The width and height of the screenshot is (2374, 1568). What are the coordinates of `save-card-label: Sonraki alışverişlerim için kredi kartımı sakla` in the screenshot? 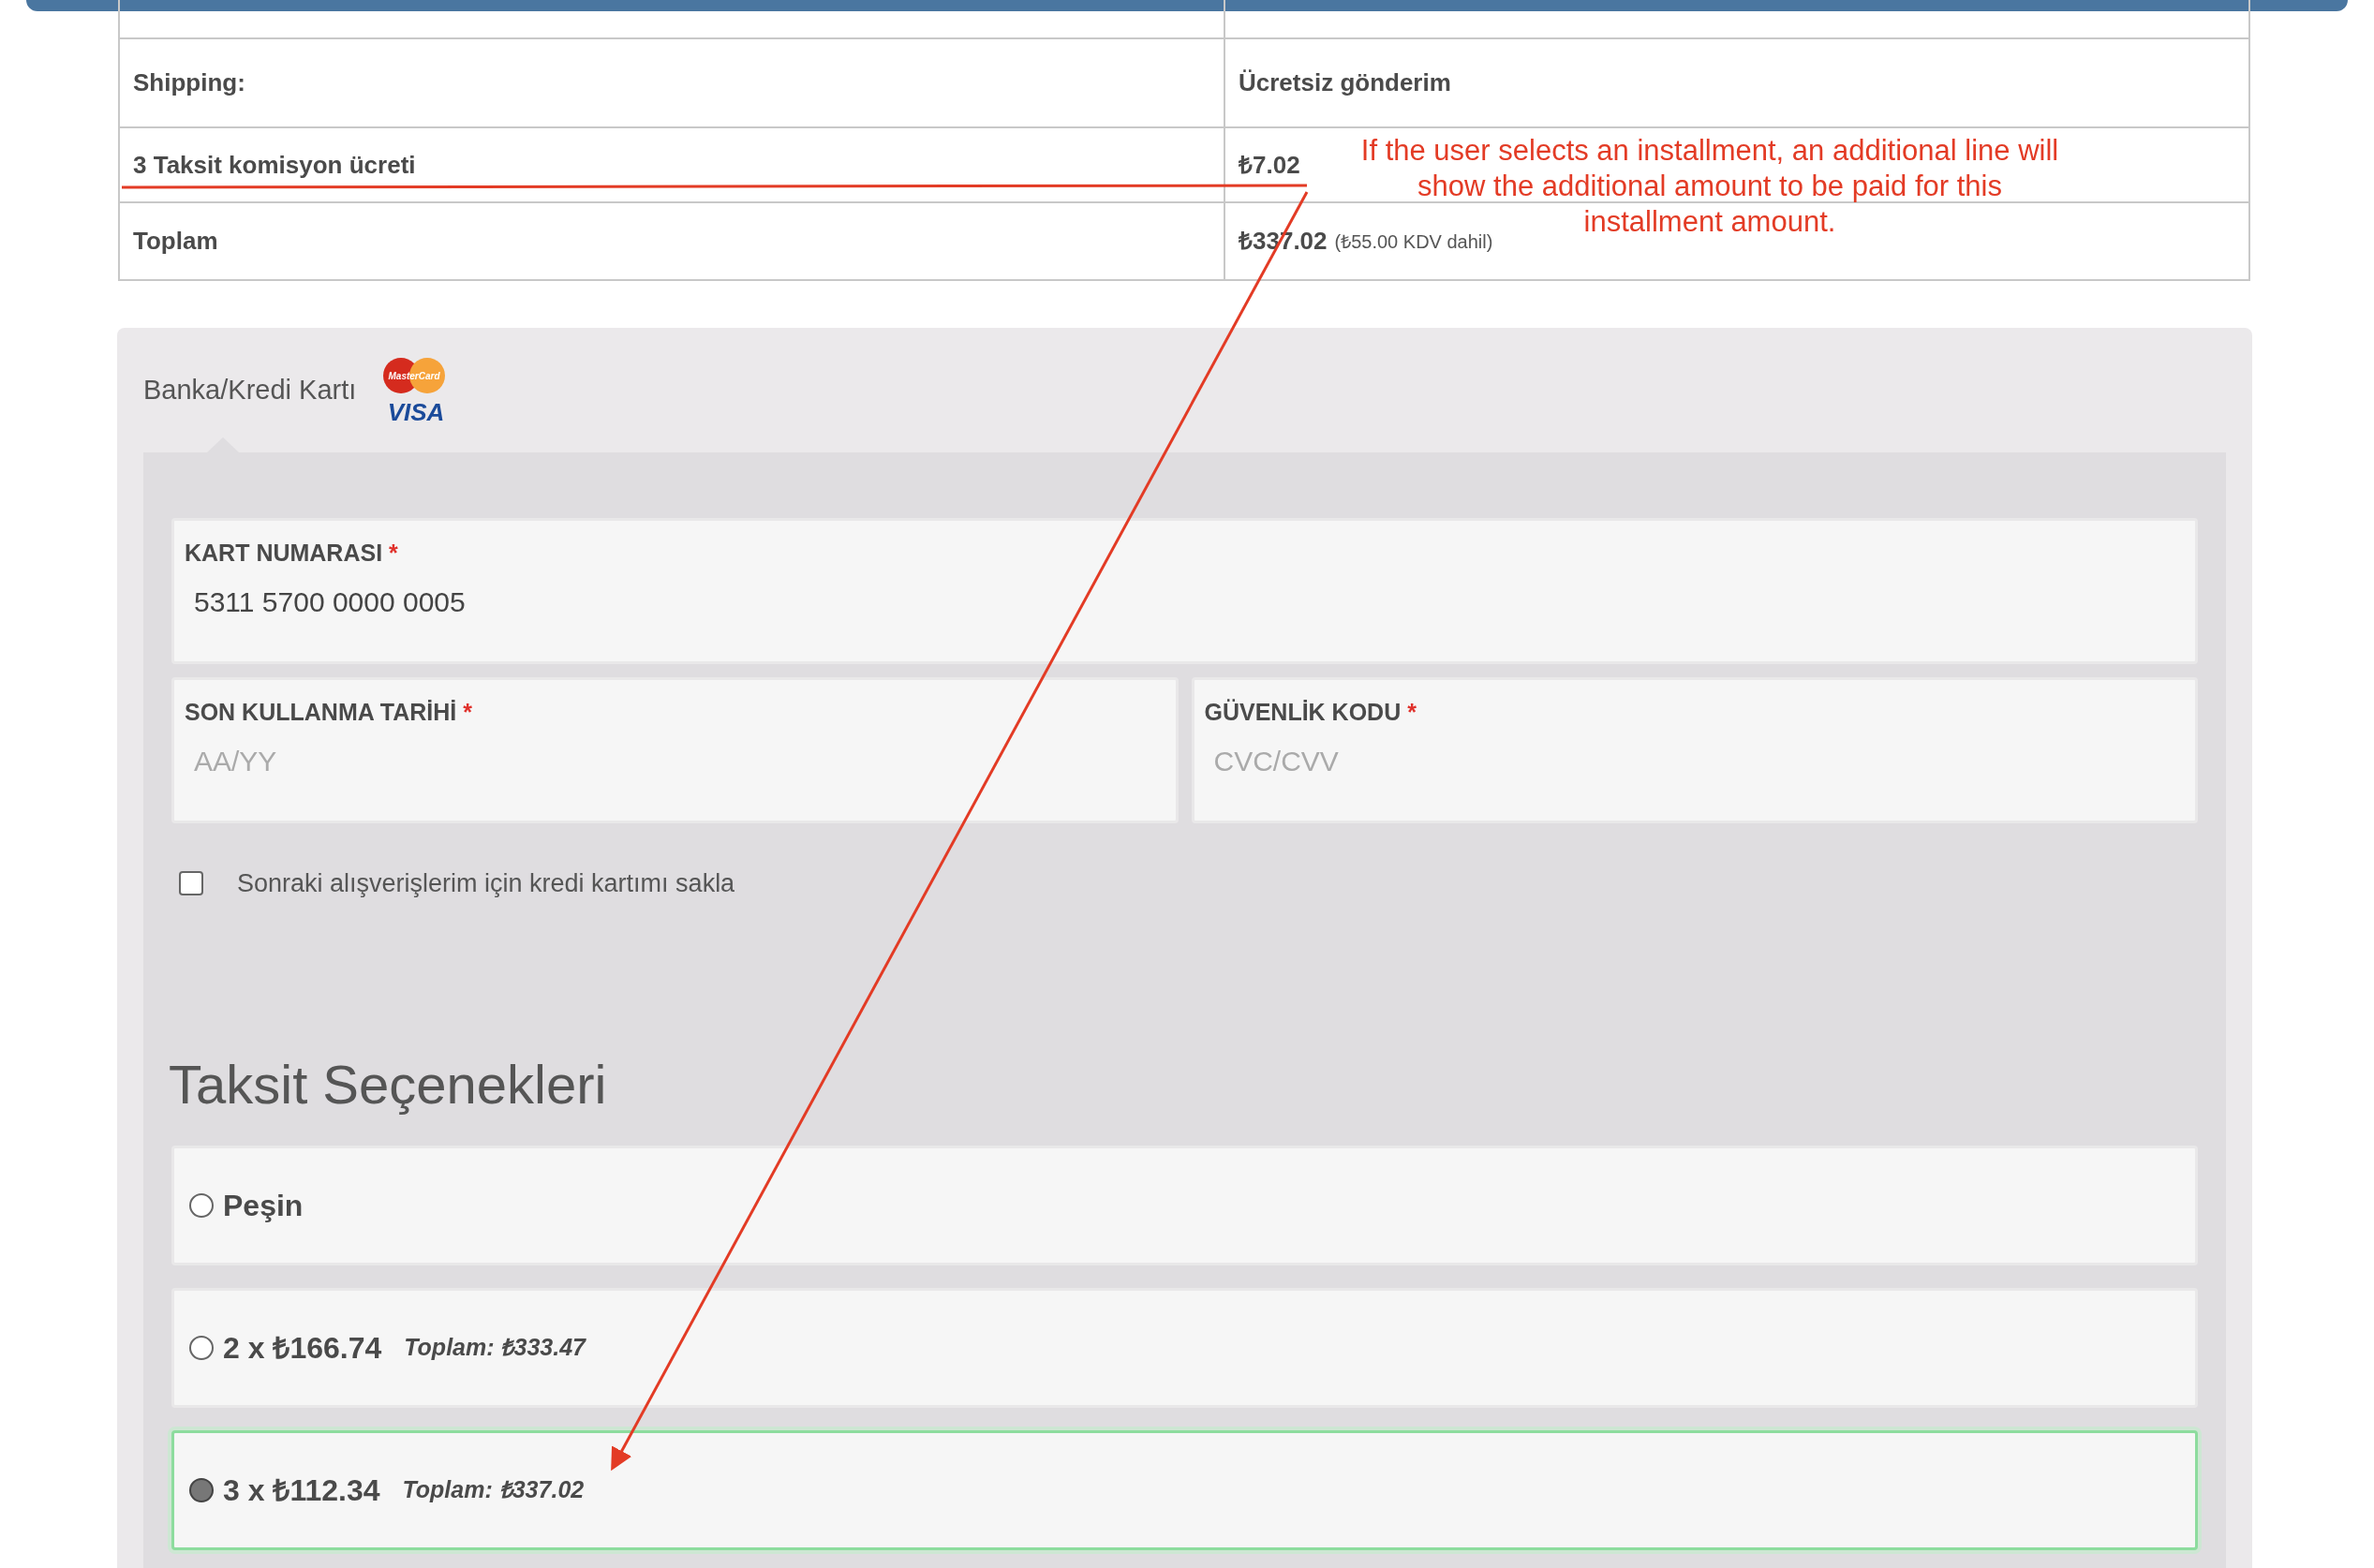 It's located at (486, 883).